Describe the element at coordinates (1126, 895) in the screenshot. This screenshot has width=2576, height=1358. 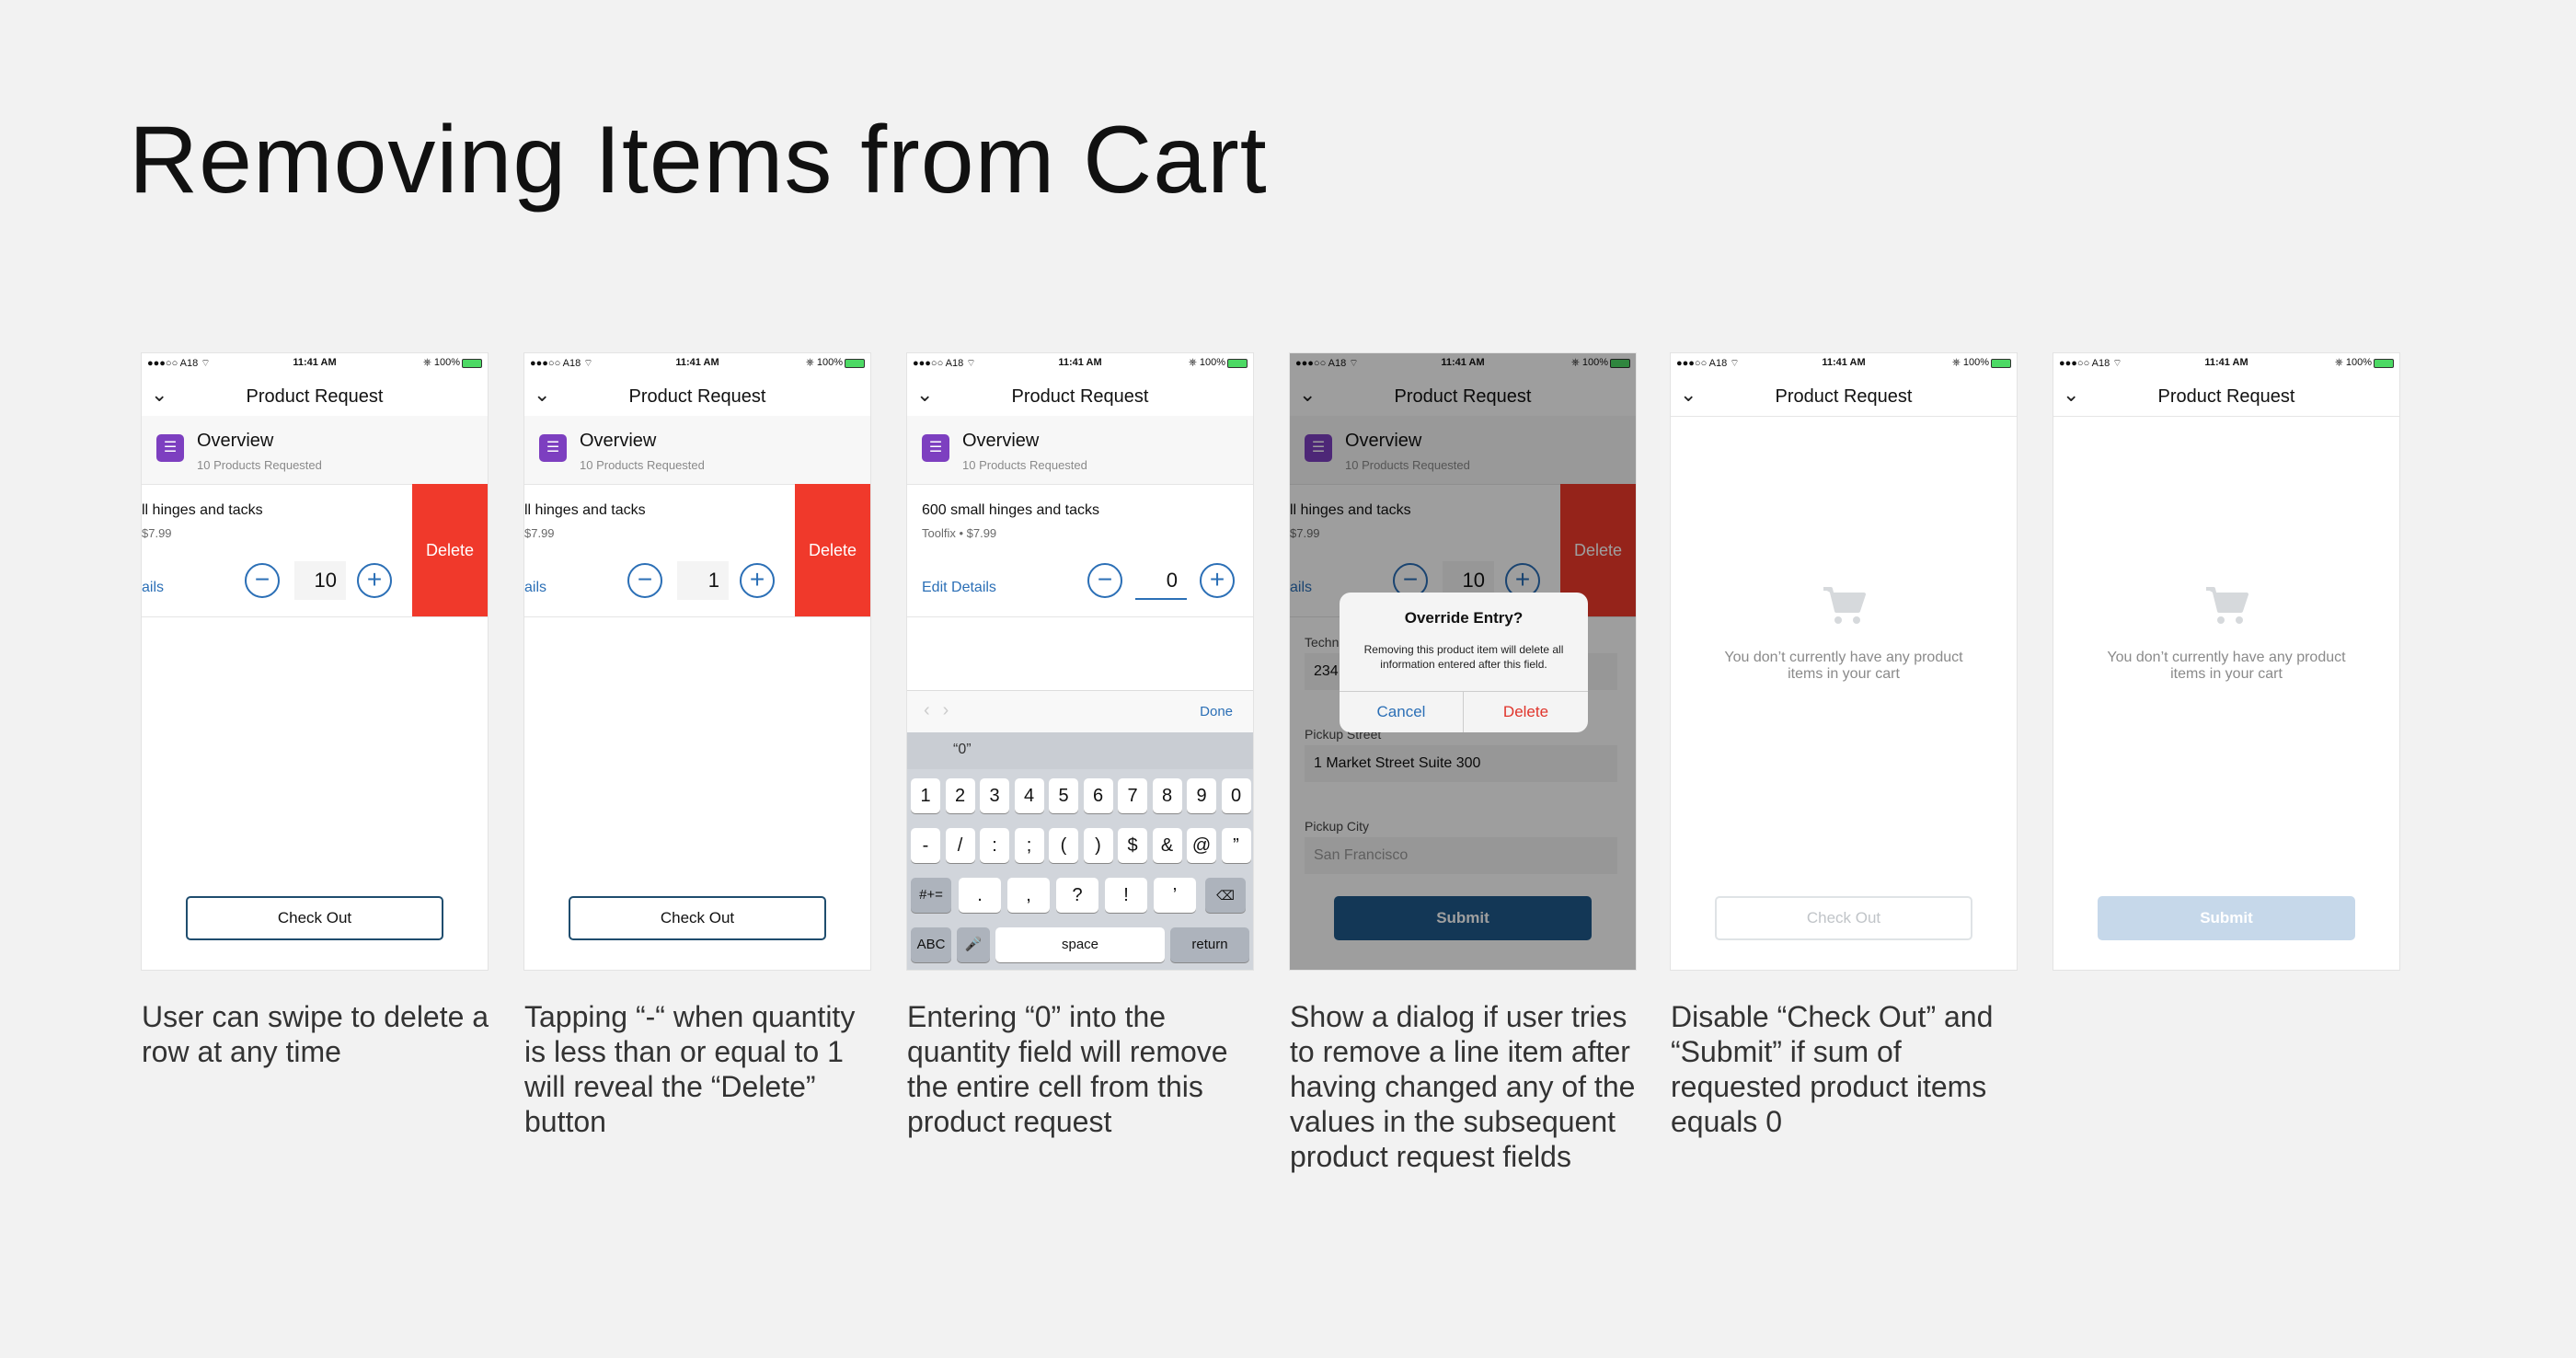
I see `key: !` at that location.